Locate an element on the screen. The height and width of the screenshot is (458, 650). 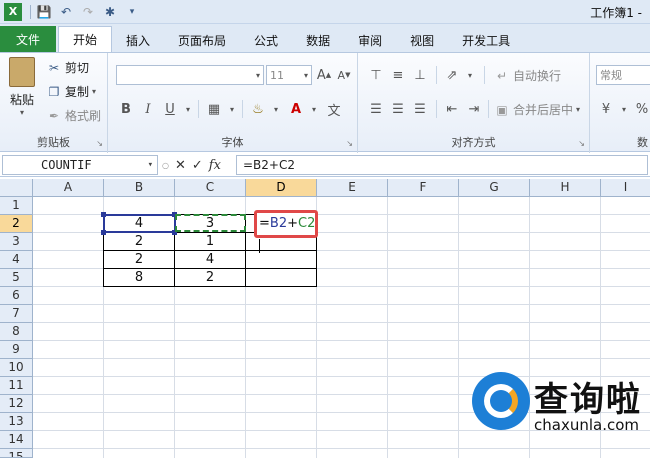
underline-button: U is located at coordinates (170, 109).